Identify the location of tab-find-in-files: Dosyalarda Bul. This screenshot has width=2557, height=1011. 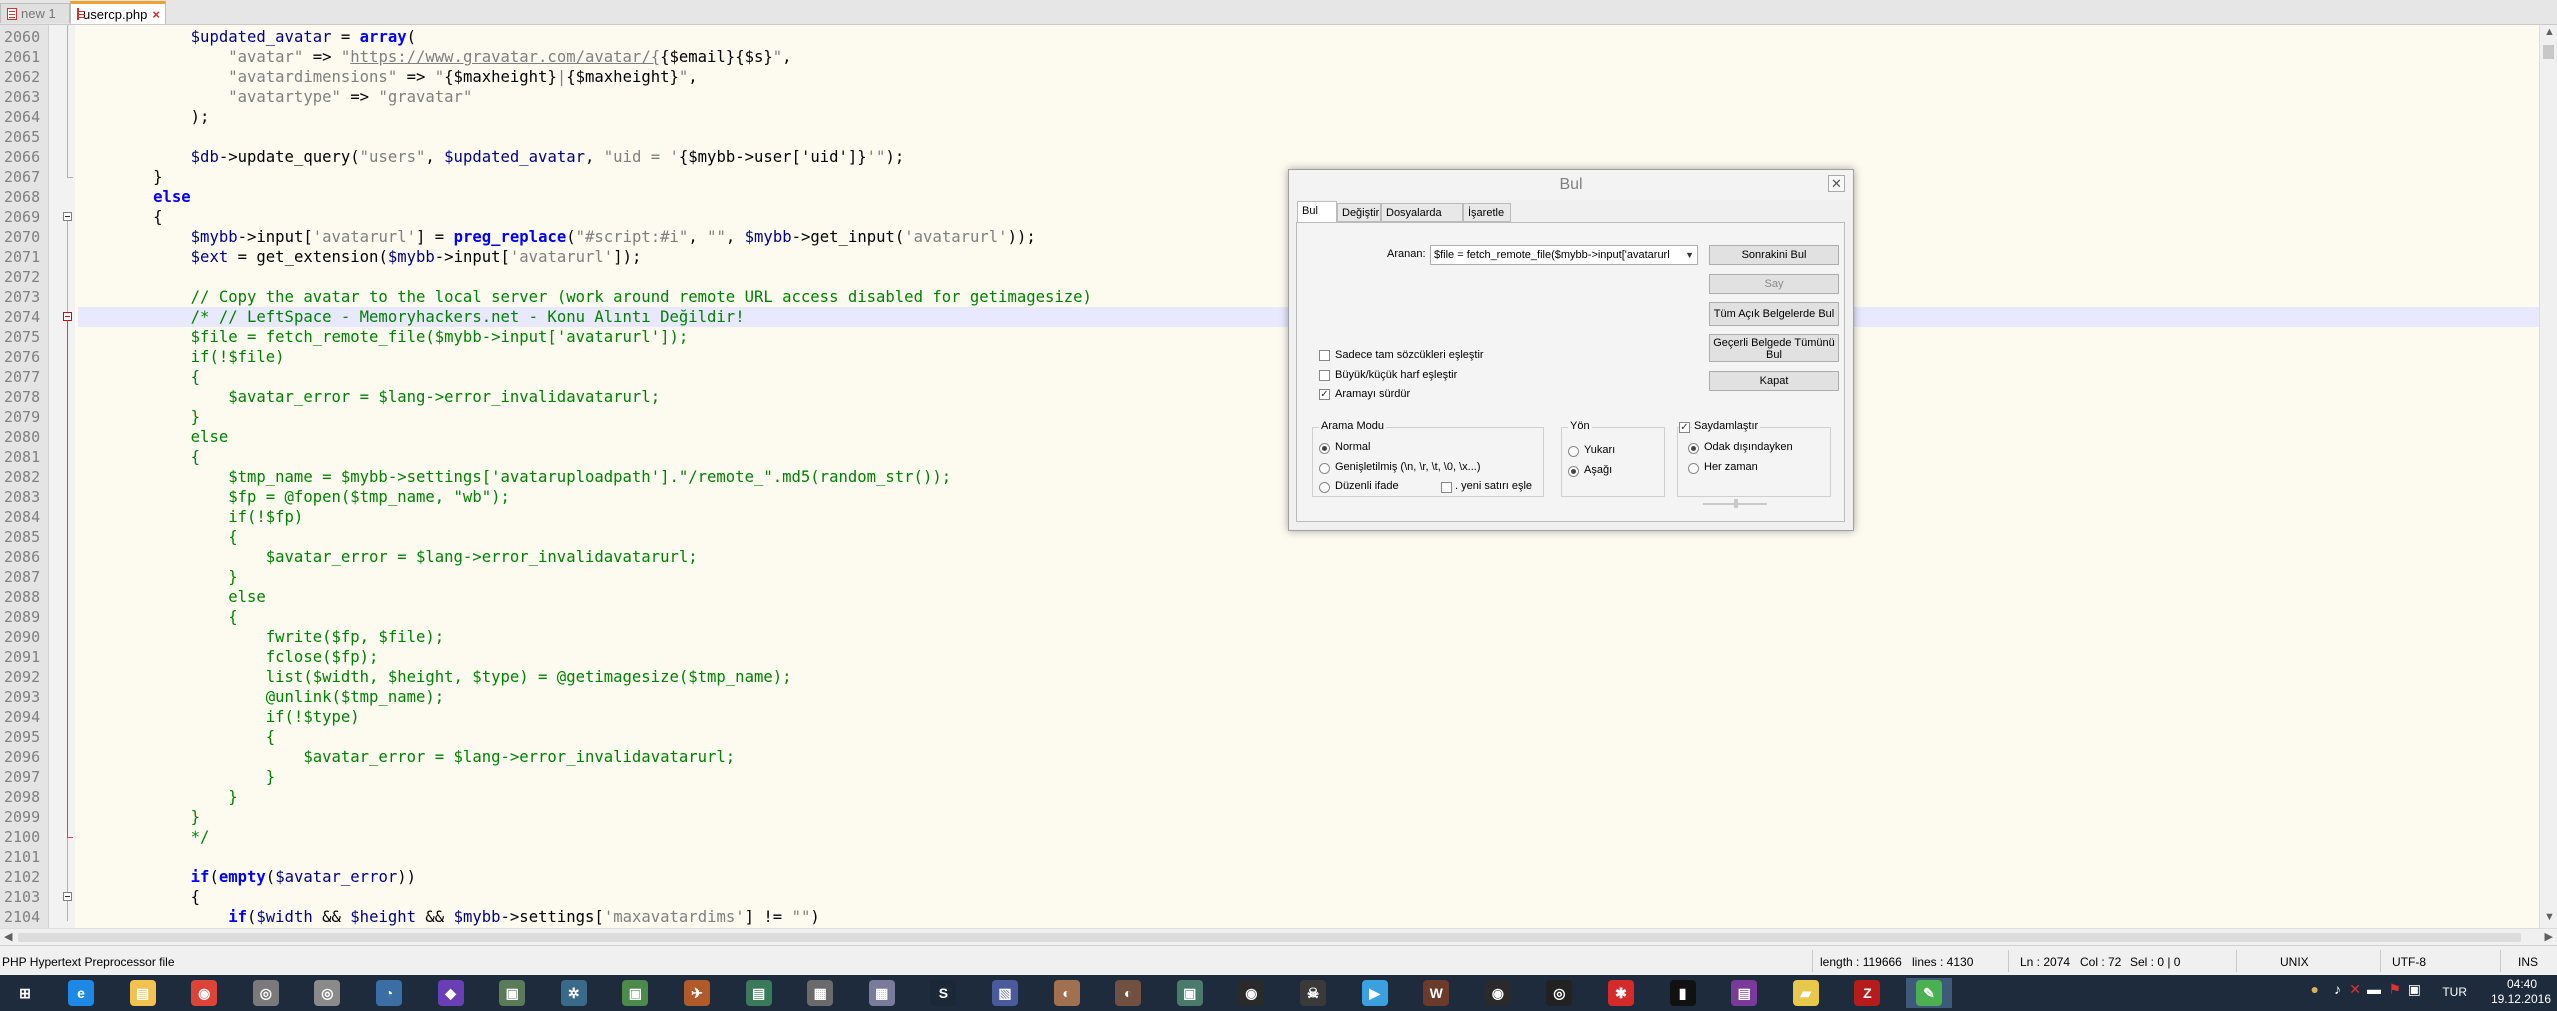
(1422, 220).